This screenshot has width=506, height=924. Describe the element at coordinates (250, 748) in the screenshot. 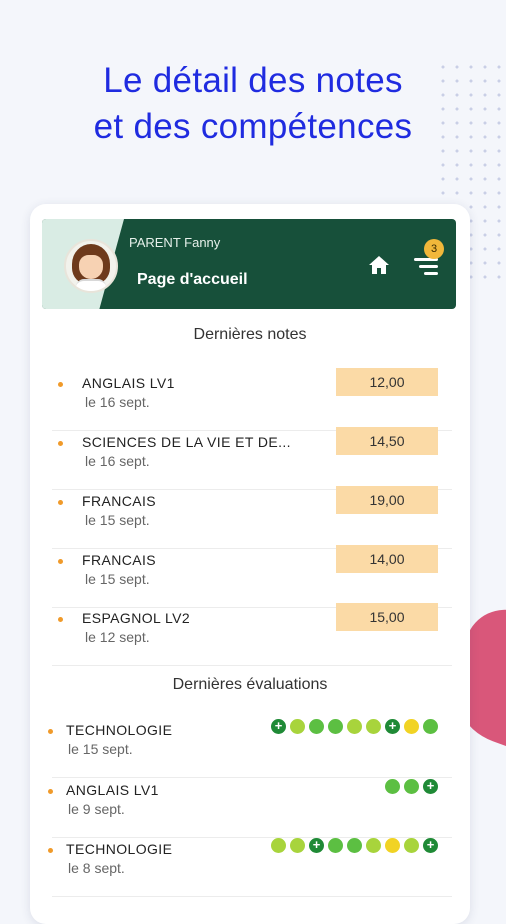

I see `evaluation-row: TECHNOLOGIE le 15 sept.` at that location.